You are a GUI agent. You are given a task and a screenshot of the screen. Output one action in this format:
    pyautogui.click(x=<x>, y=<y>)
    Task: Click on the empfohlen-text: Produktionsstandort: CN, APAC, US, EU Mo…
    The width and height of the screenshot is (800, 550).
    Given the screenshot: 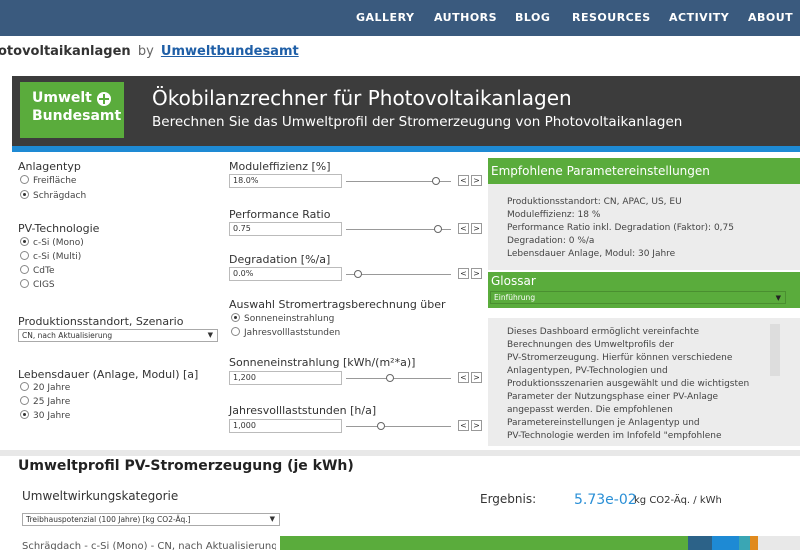 What is the action you would take?
    pyautogui.click(x=620, y=228)
    